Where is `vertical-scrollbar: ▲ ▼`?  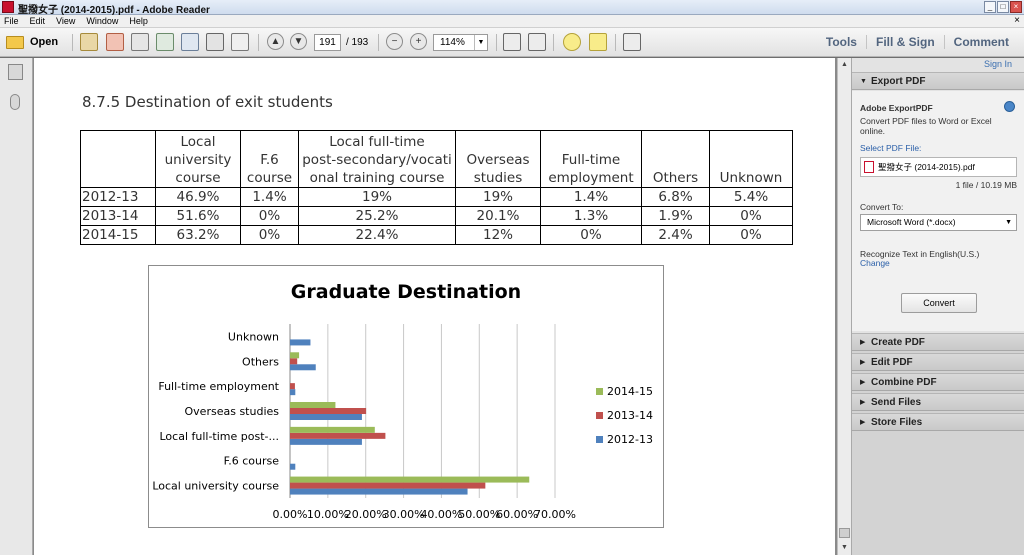
vertical-scrollbar: ▲ ▼ is located at coordinates (844, 306).